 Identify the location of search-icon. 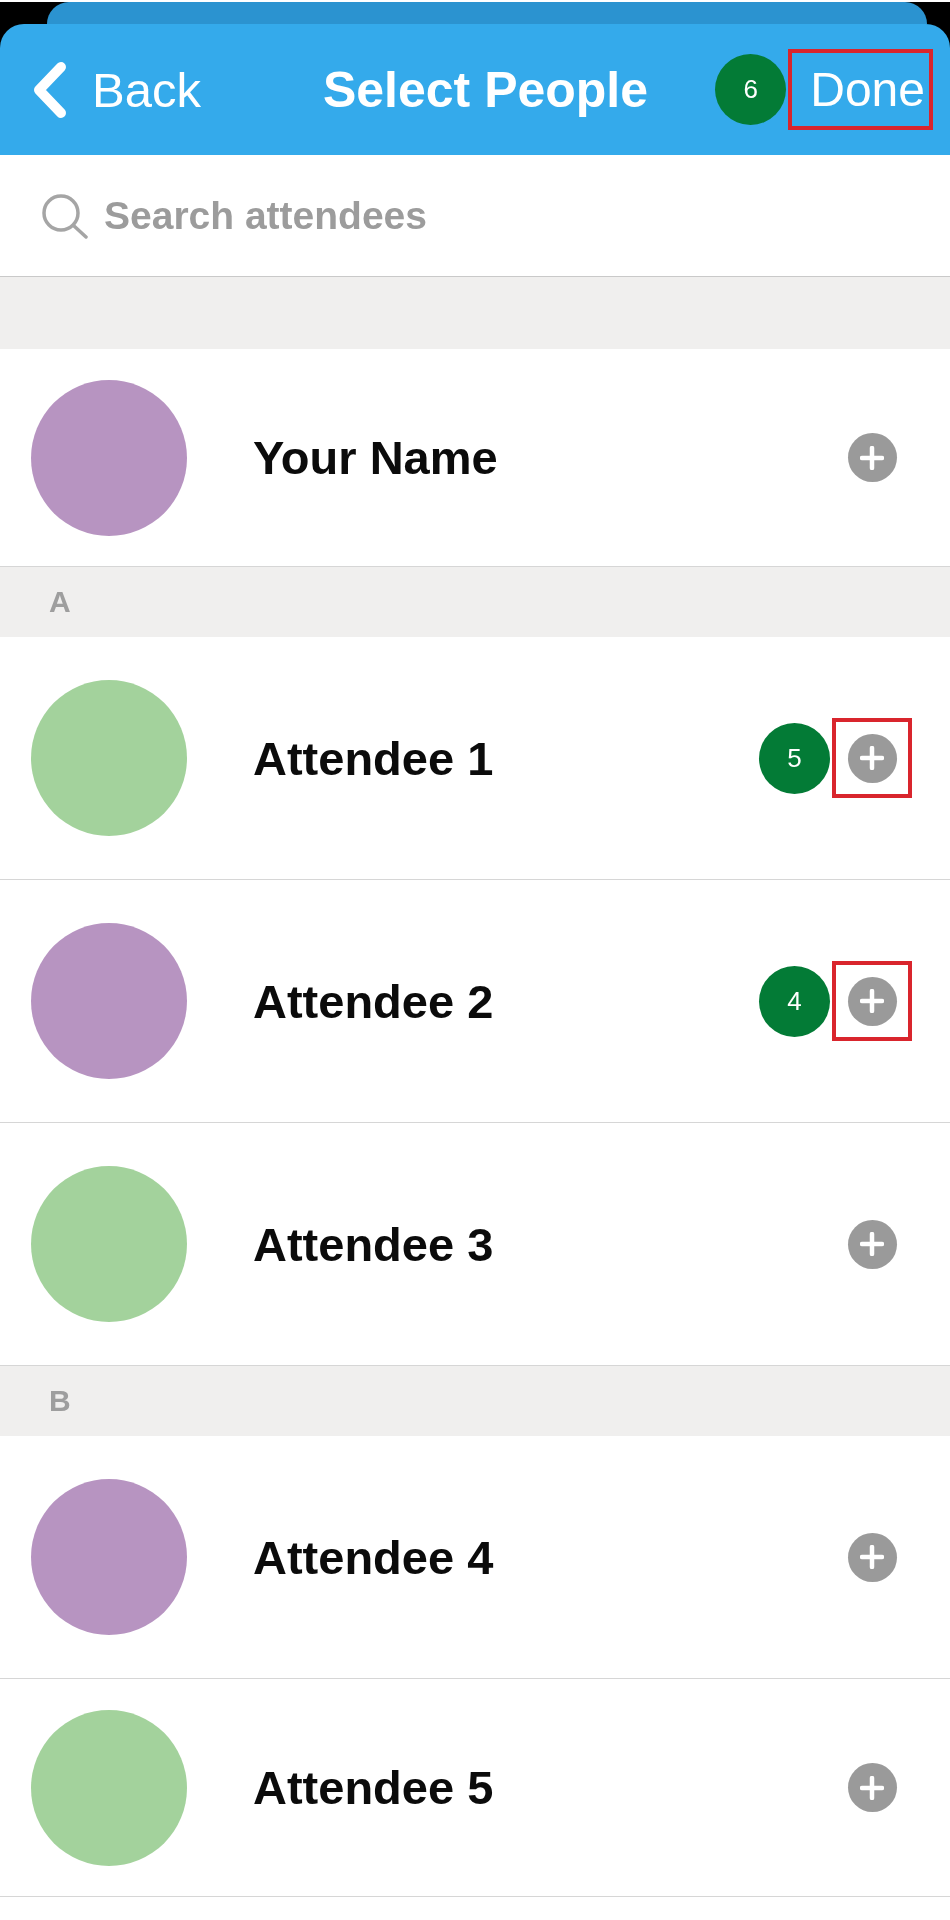
(65, 215).